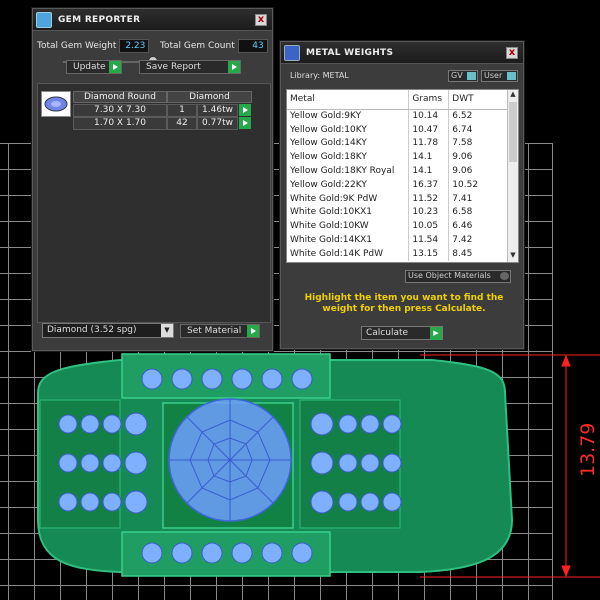  I want to click on metal-name-cell: White Gold:14K PdW, so click(348, 253).